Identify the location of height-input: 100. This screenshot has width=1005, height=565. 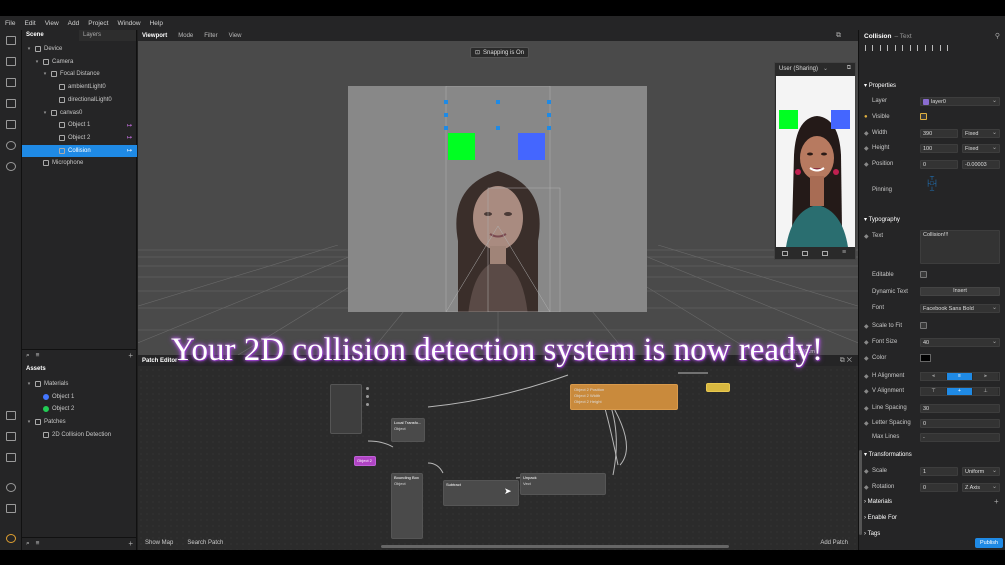
(939, 148).